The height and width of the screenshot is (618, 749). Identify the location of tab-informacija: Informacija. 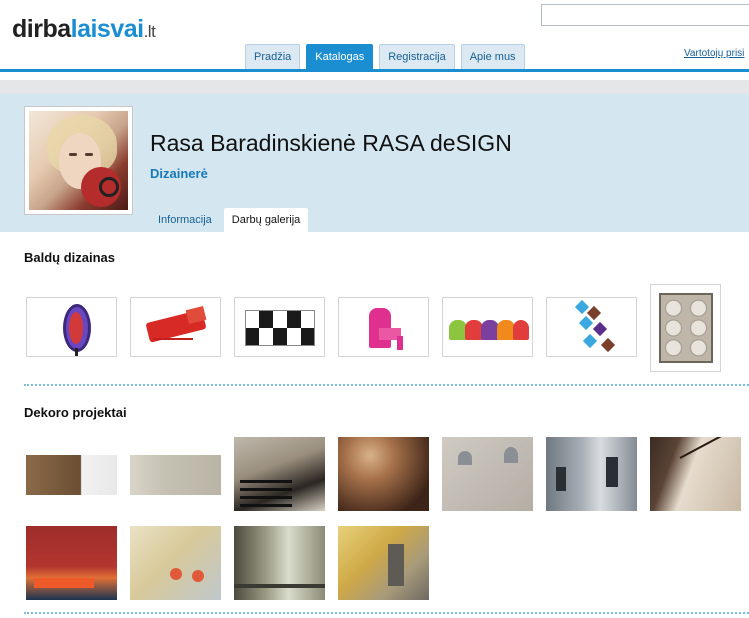
(185, 220).